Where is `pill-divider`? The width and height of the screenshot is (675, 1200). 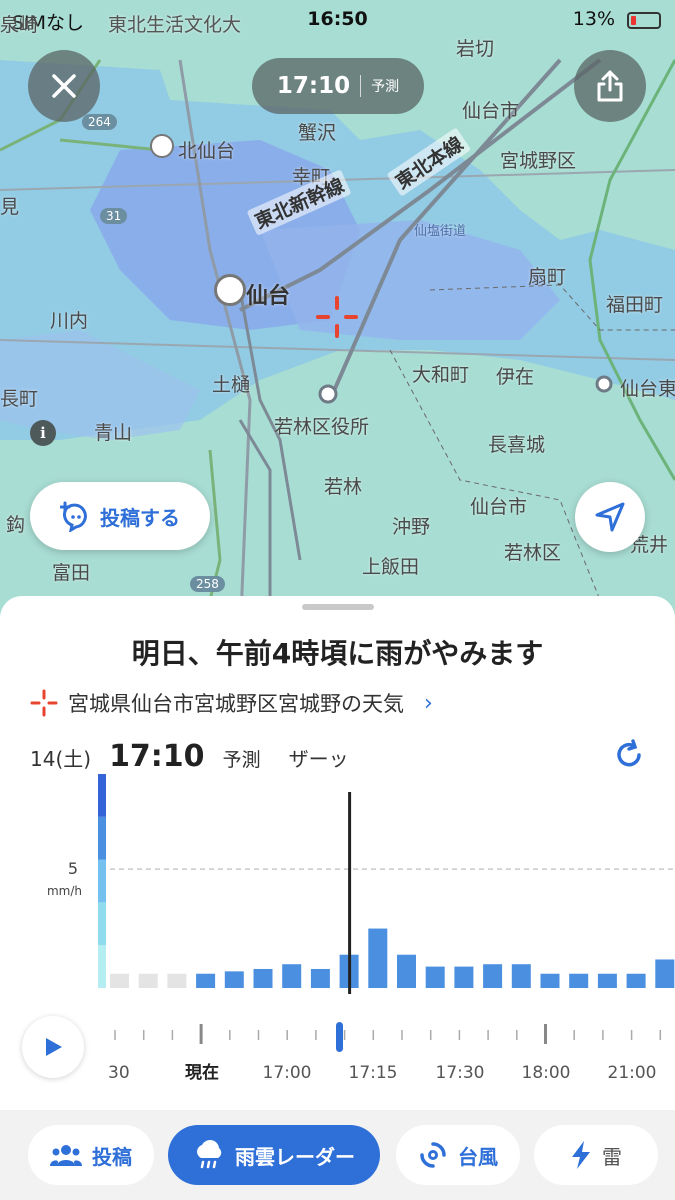 pill-divider is located at coordinates (361, 86).